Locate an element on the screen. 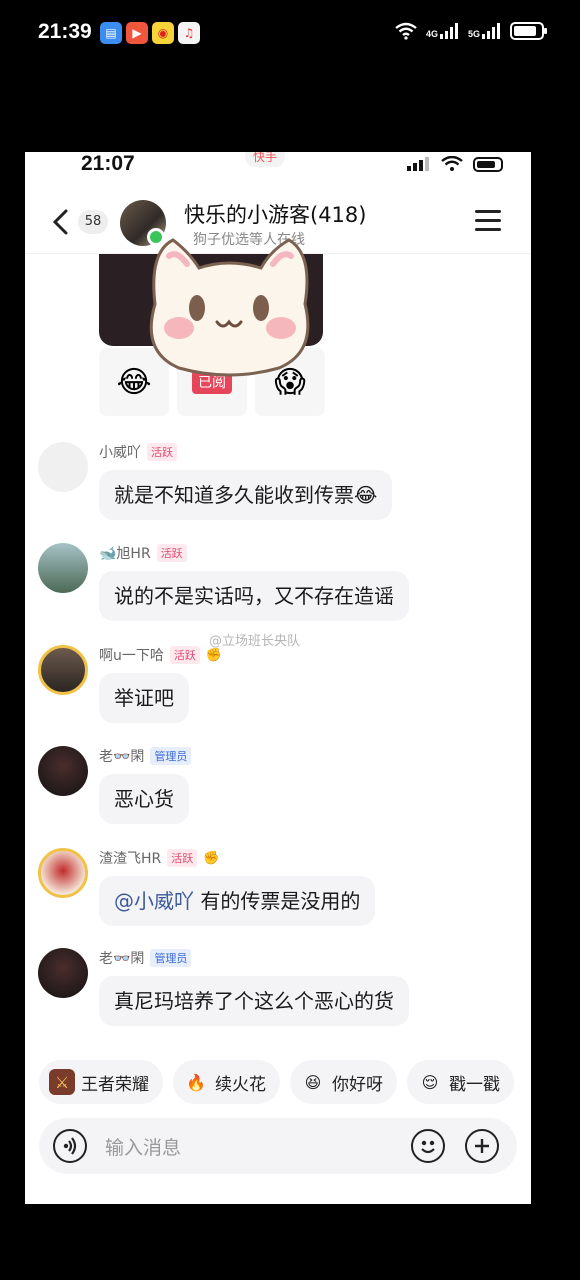  outer-status-right: 4G 5G is located at coordinates (470, 31).